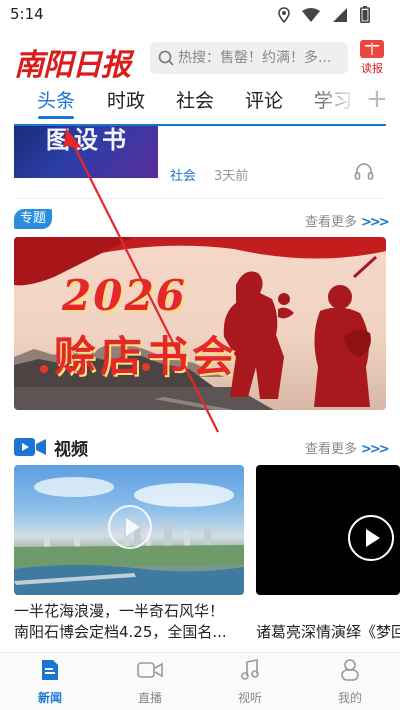 The width and height of the screenshot is (400, 710). I want to click on video-title-1-line1: 一半花海浪漫，一半奇石风华！, so click(119, 611).